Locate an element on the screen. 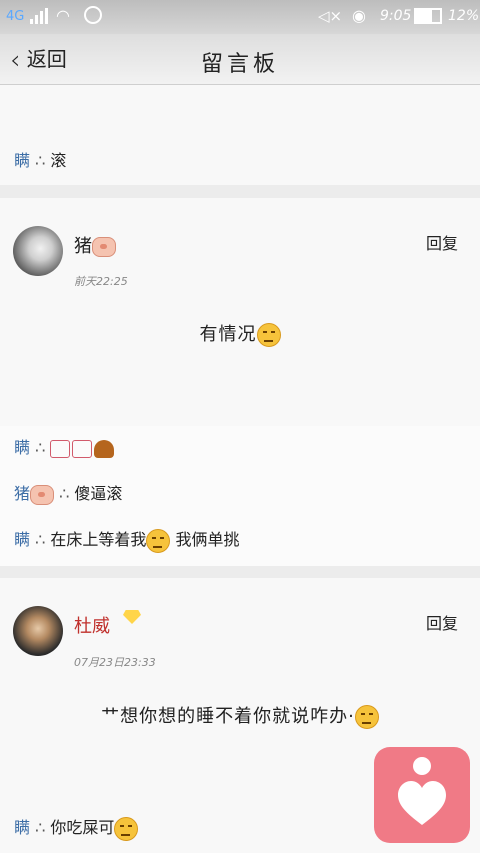 The width and height of the screenshot is (480, 853). message-card: 瞒 ∴ 滚 is located at coordinates (240, 135).